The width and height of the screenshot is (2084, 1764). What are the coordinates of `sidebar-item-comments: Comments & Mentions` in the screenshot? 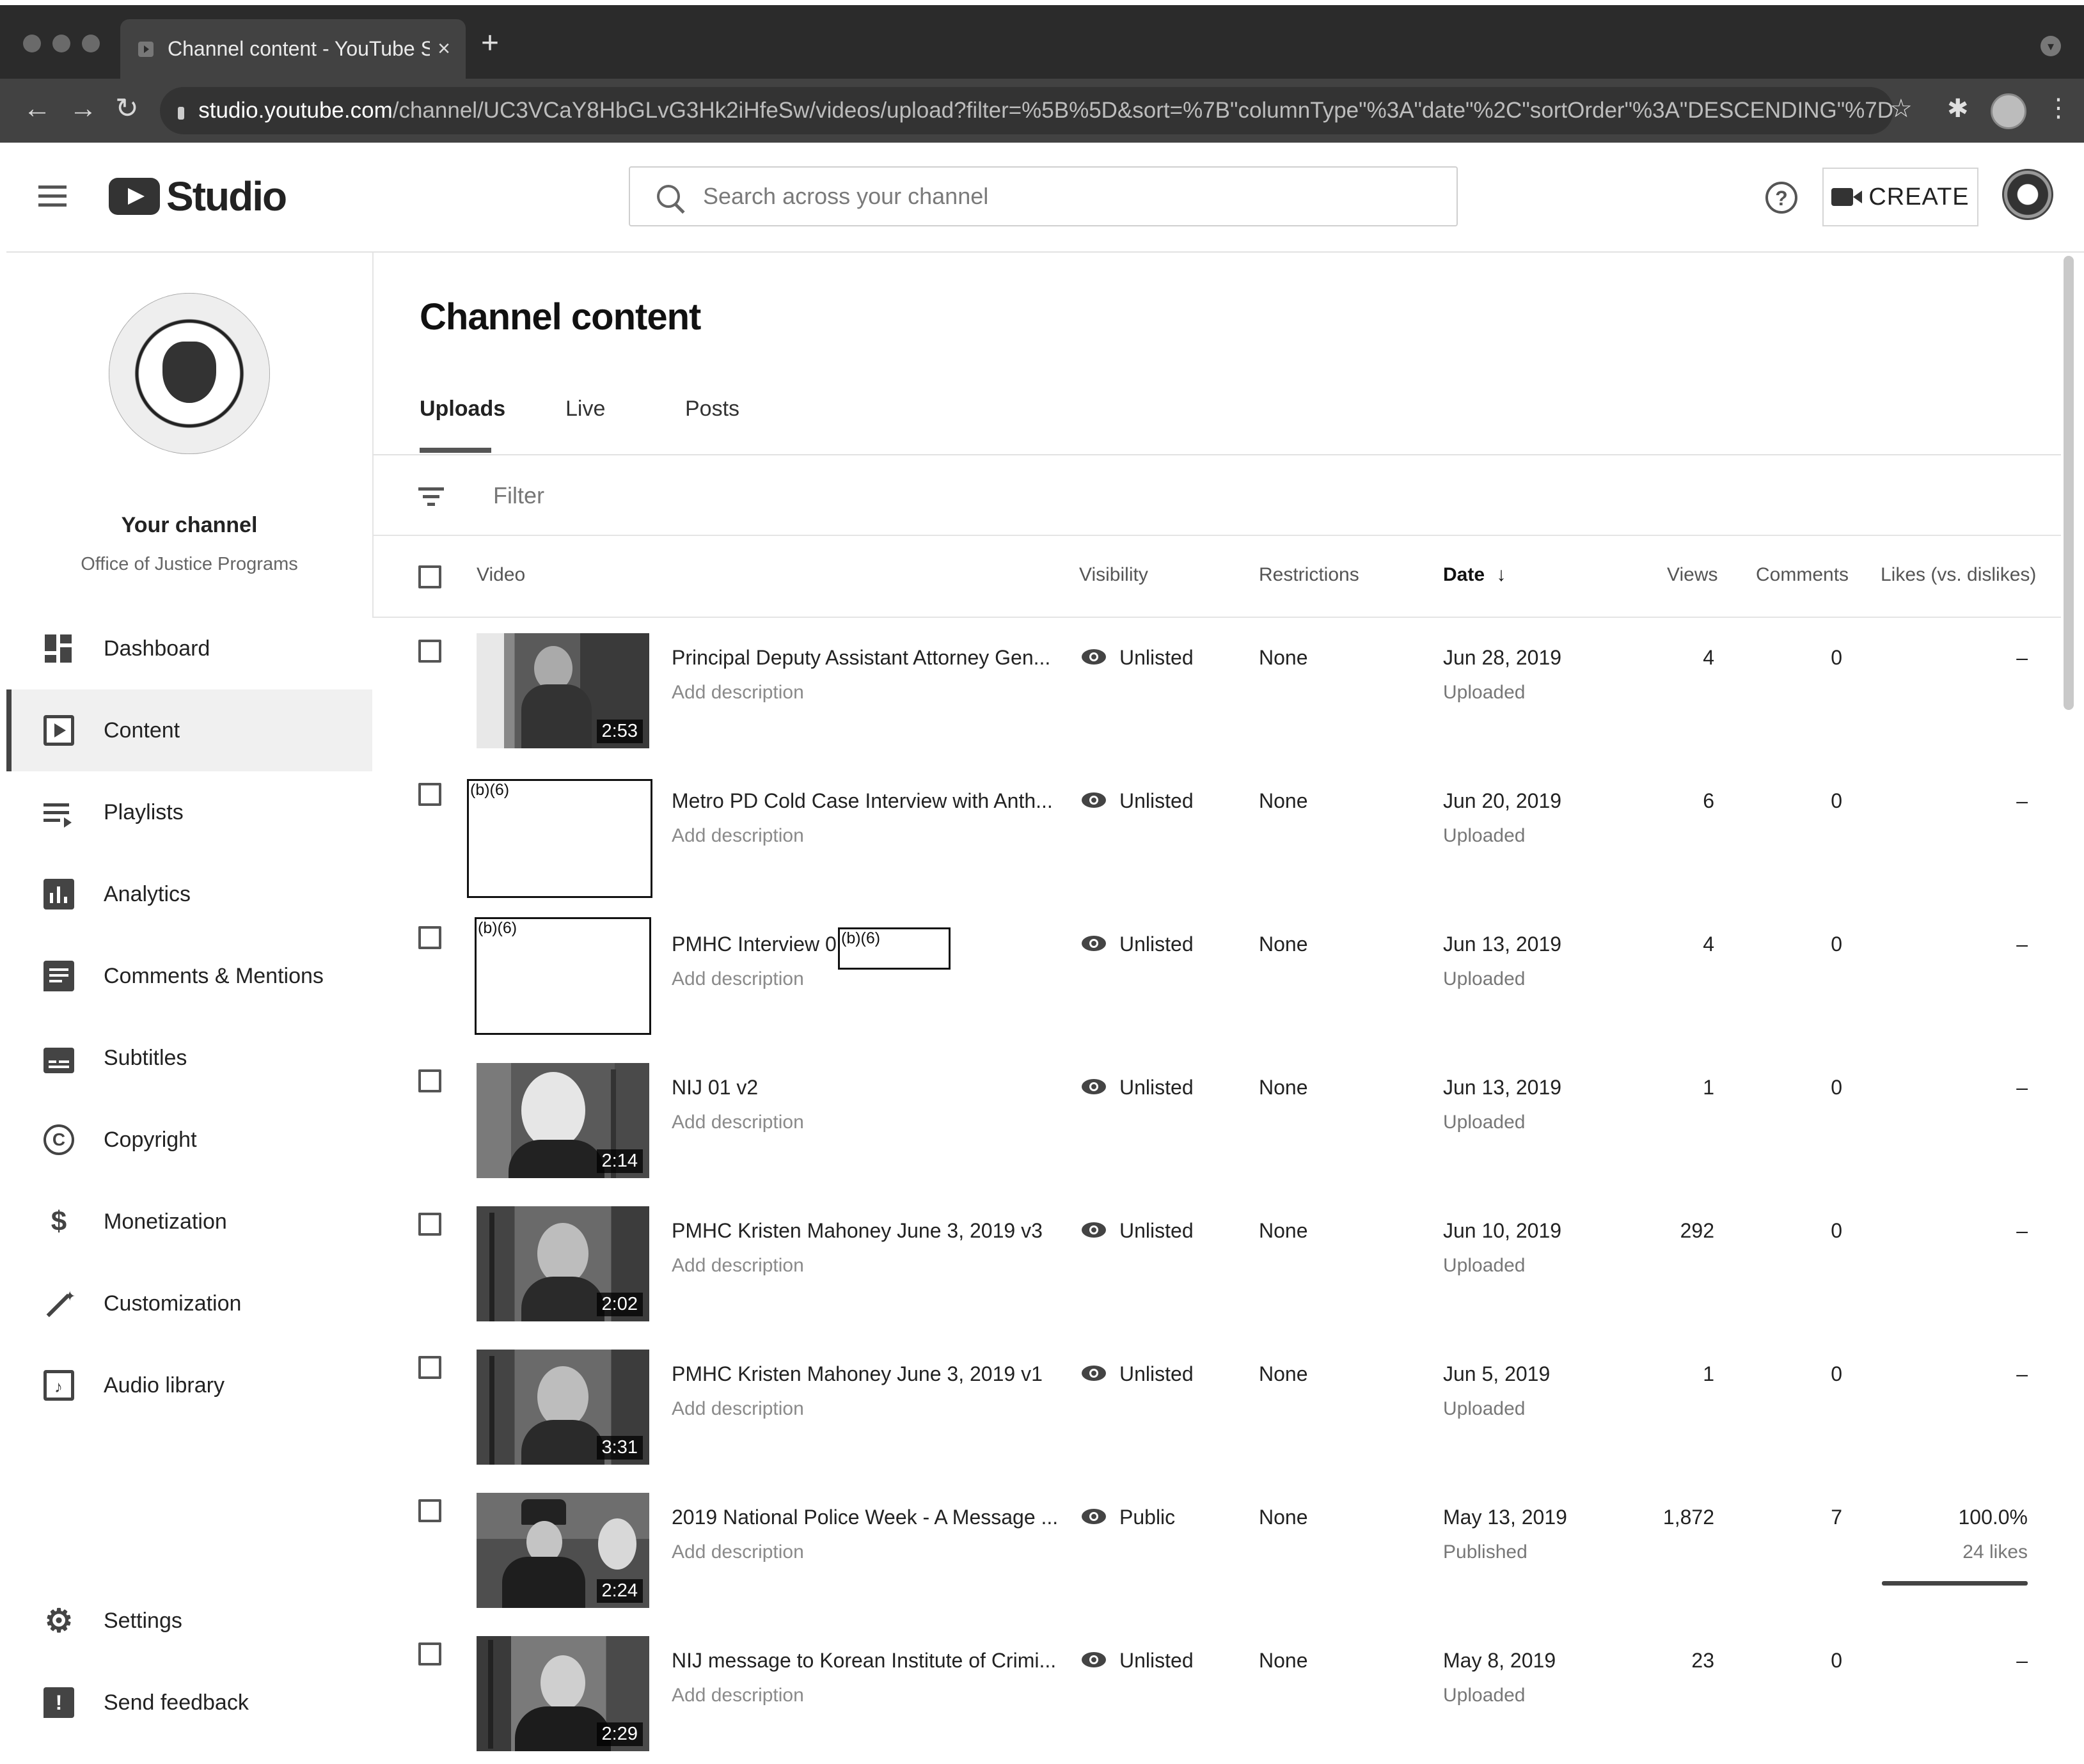 It's located at (189, 976).